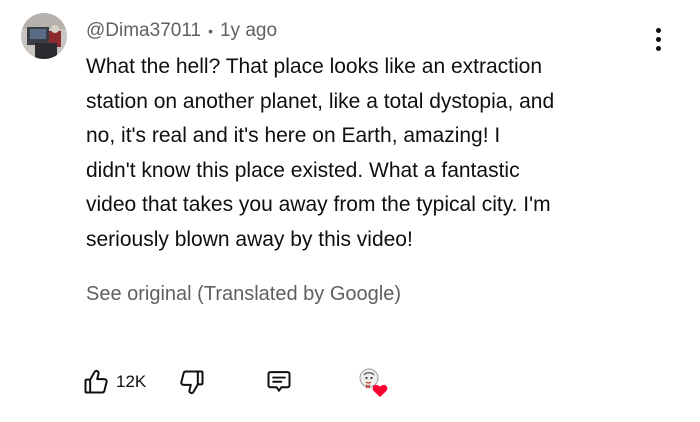 This screenshot has width=700, height=422. I want to click on comment-header: @Dima37011 • 1y ago, so click(181, 31).